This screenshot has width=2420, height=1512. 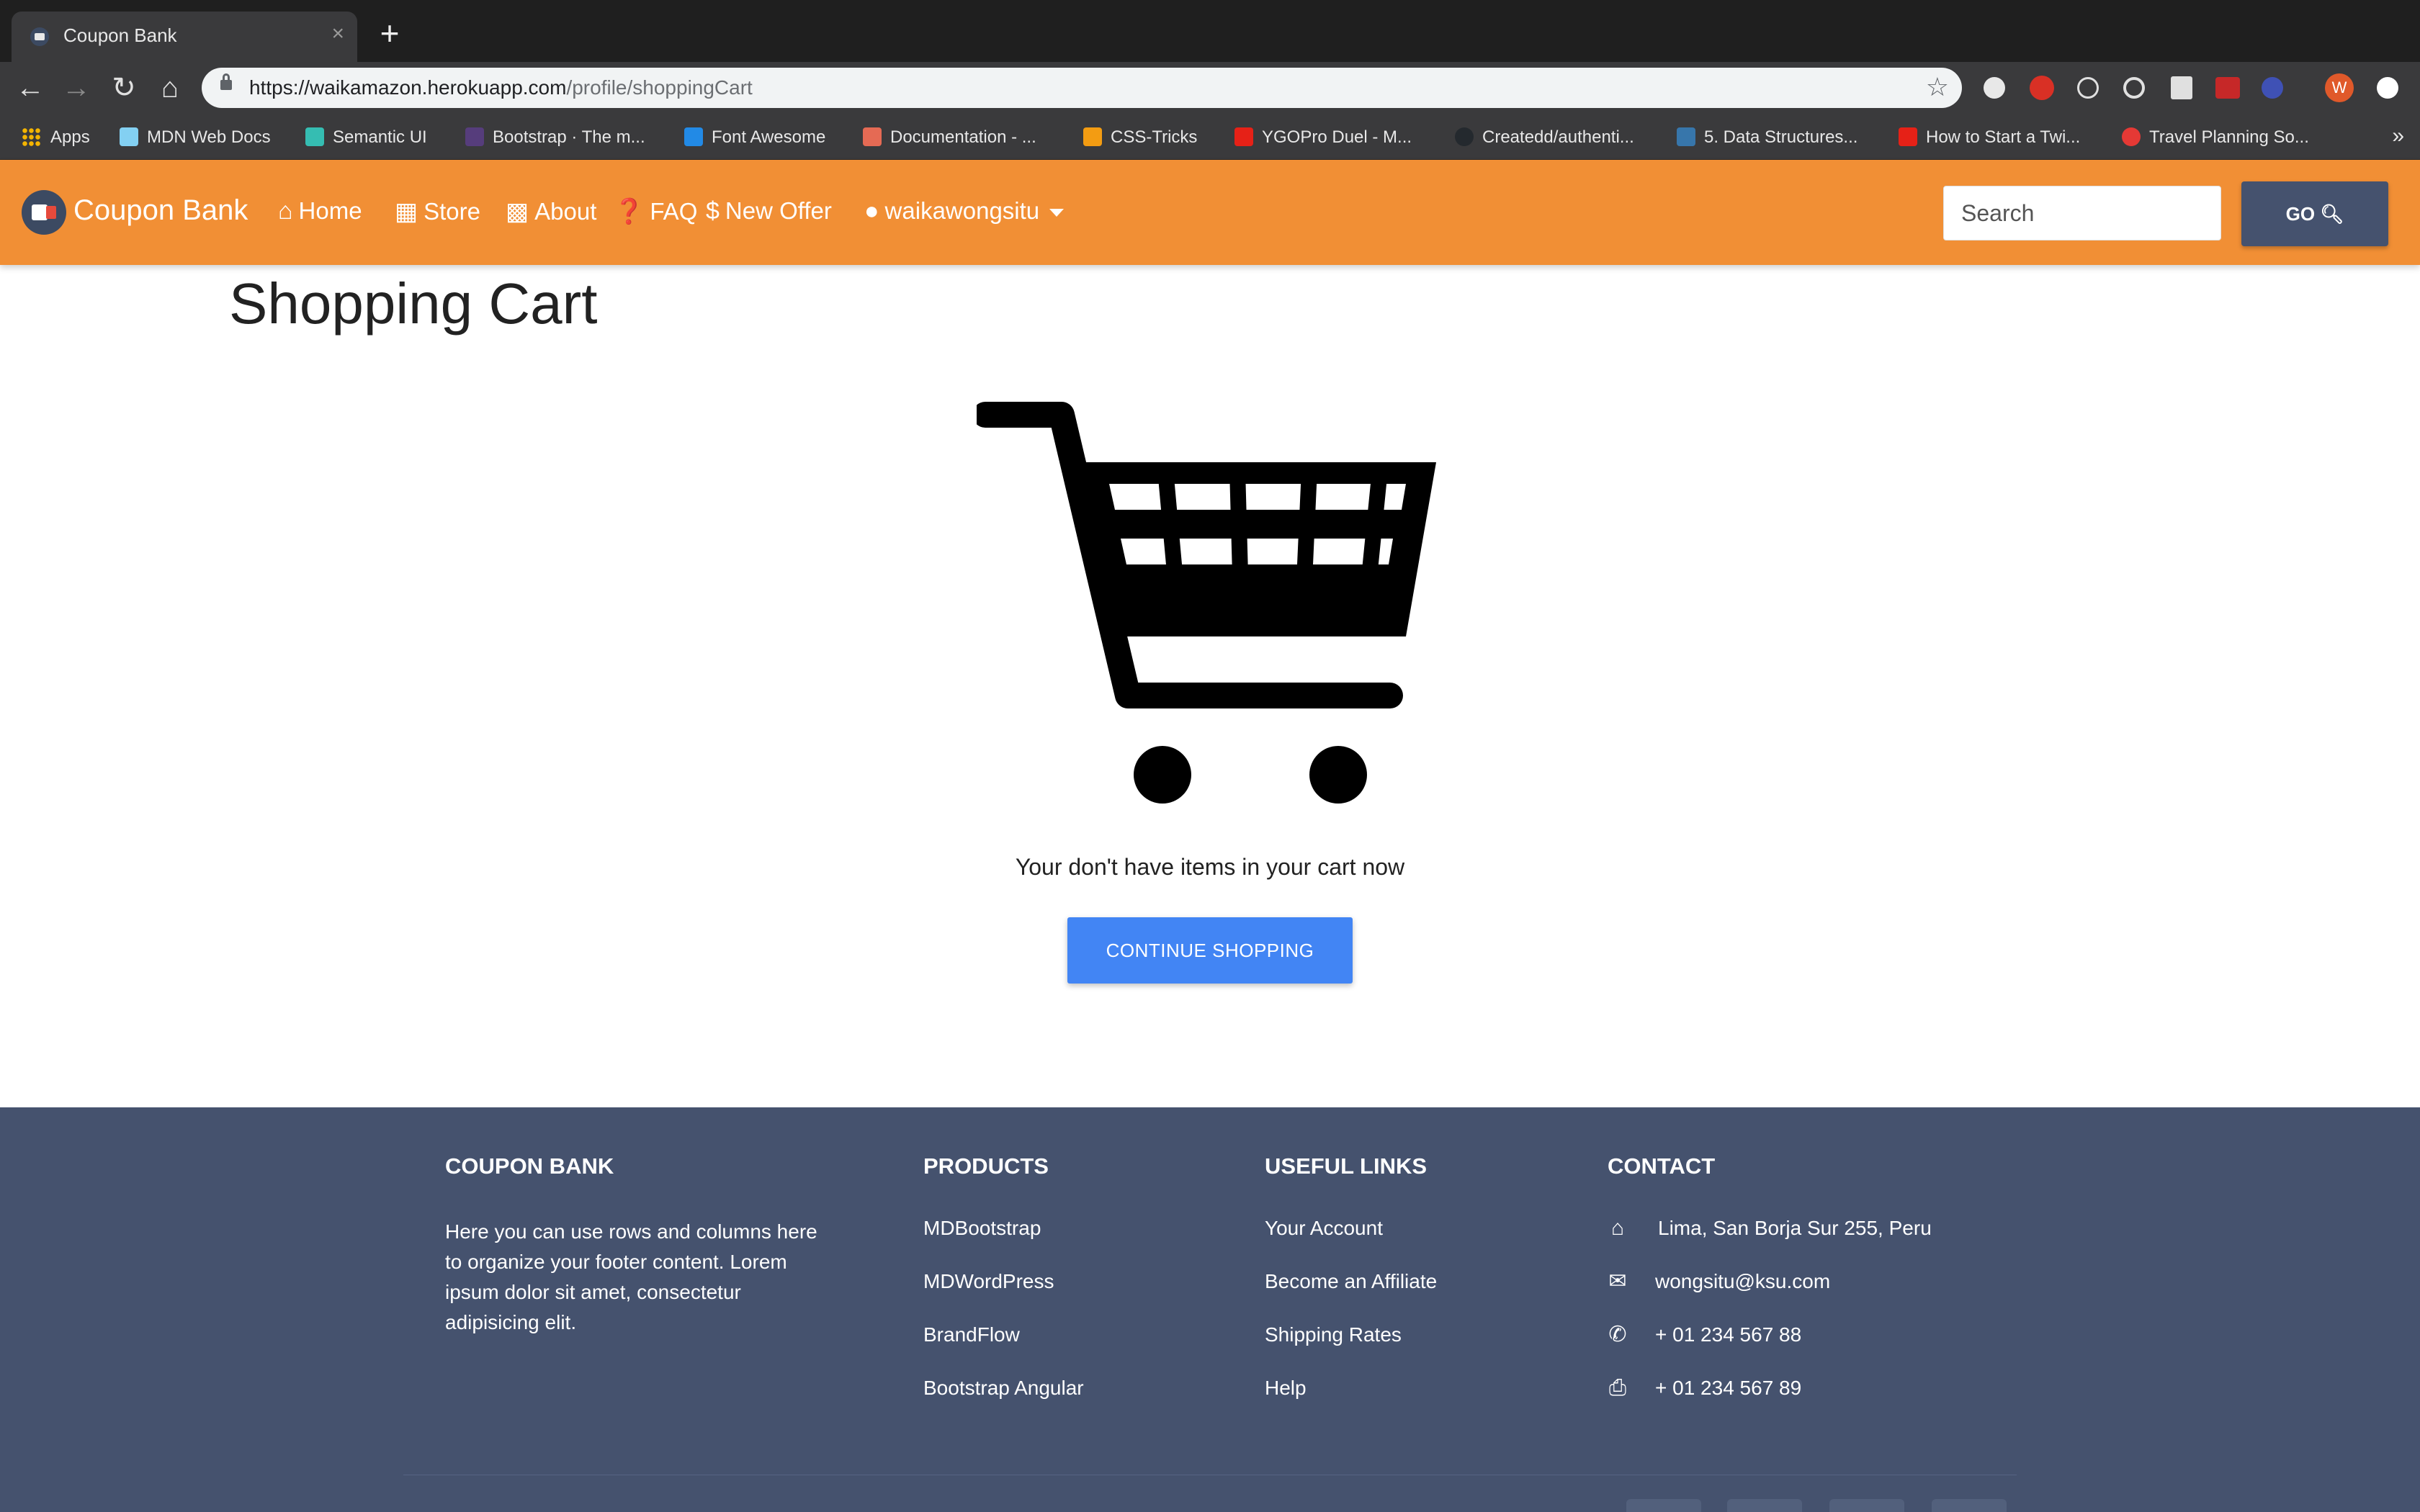 I want to click on extension-off-icon, so click(x=2181, y=87).